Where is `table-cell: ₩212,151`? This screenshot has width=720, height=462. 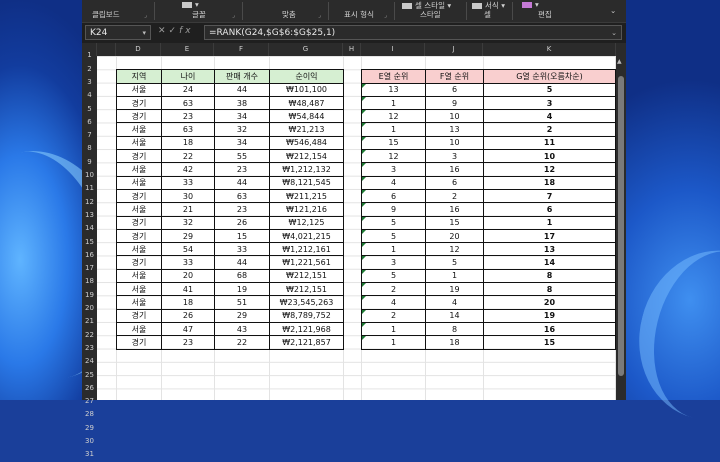 table-cell: ₩212,151 is located at coordinates (306, 289).